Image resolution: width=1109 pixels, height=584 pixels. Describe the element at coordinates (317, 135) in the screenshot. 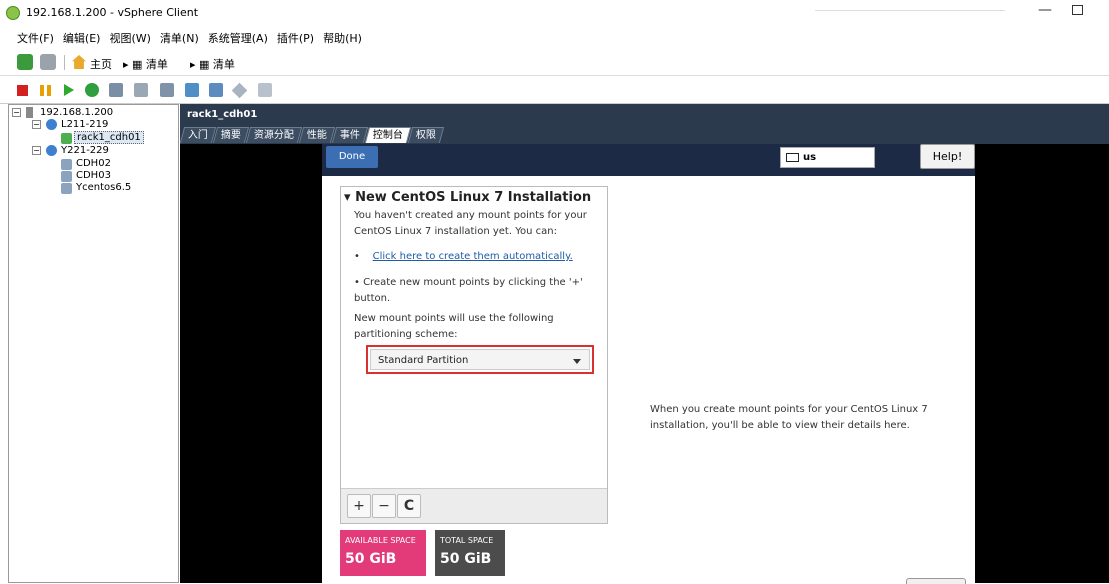

I see `tab-performance: 性能` at that location.